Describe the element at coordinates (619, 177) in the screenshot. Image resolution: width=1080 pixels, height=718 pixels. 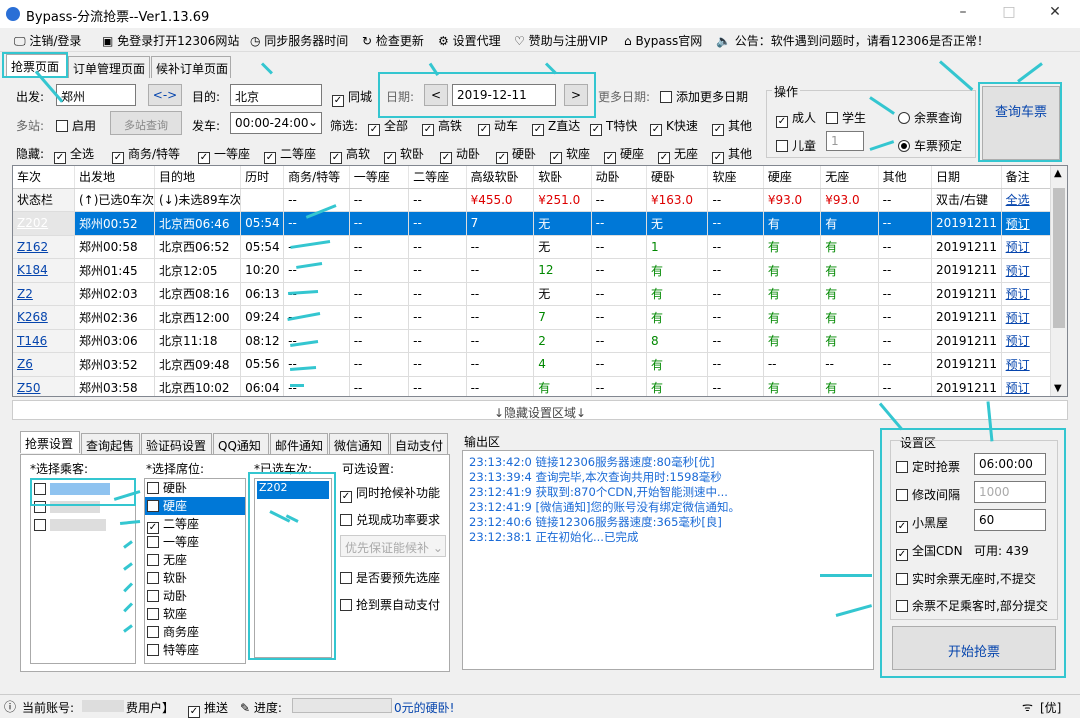
I see `column-header: 动卧` at that location.